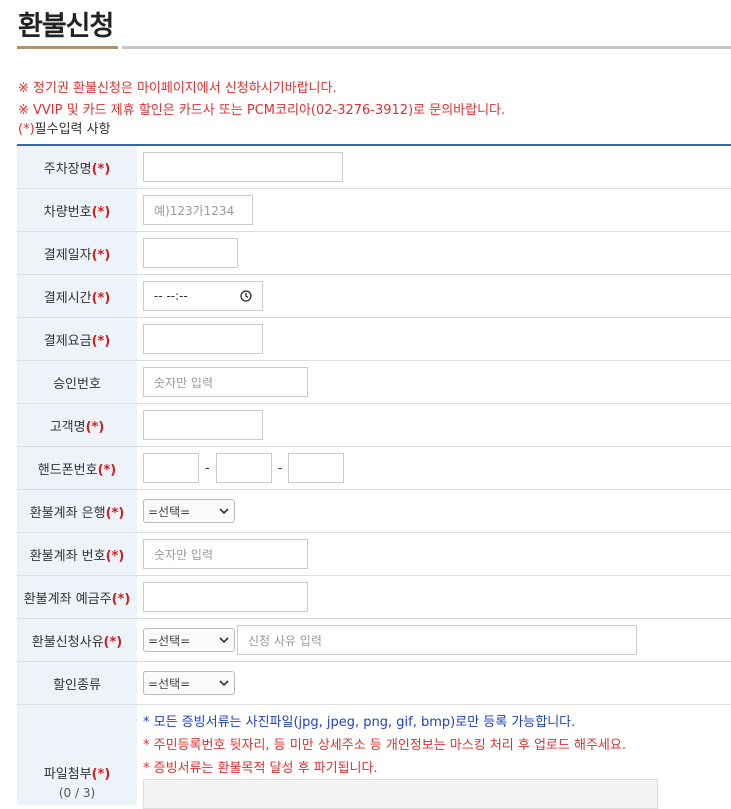  Describe the element at coordinates (26, 129) in the screenshot. I see `required-note-mark: (*)` at that location.